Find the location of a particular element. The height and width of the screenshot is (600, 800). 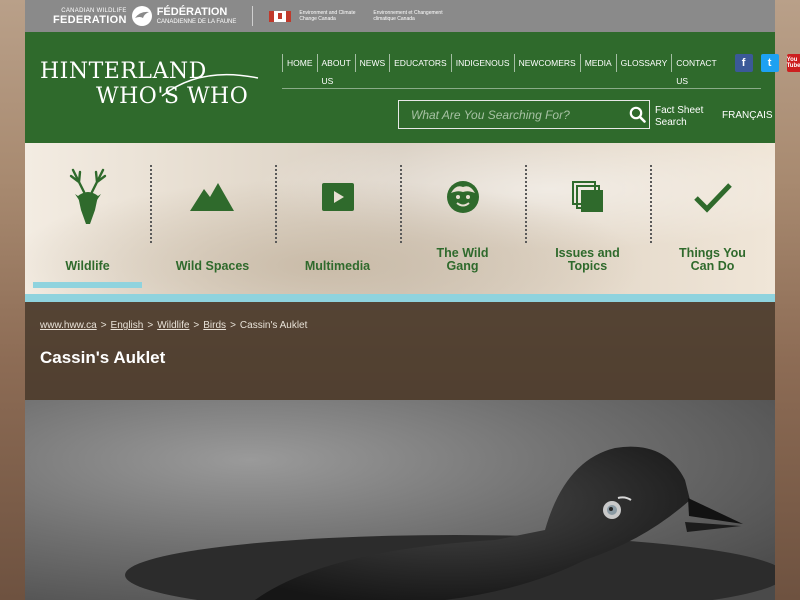

checkmark-icon is located at coordinates (712, 198).